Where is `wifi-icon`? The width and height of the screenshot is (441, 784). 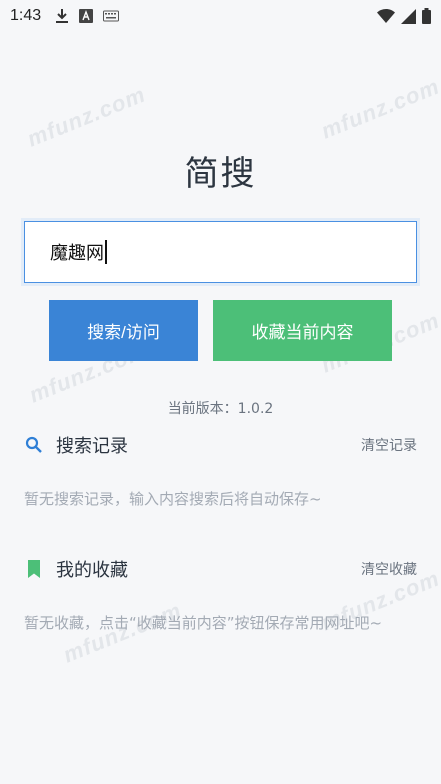 wifi-icon is located at coordinates (386, 16).